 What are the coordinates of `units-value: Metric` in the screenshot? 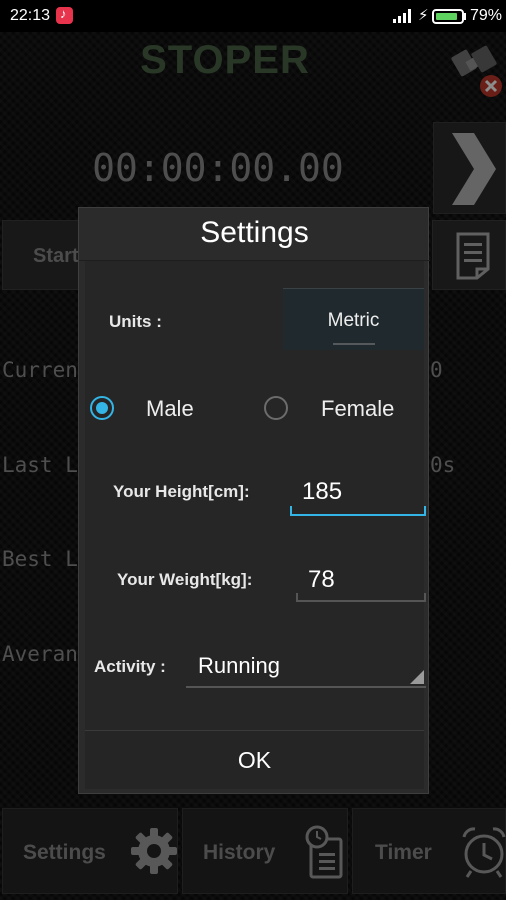 It's located at (353, 320).